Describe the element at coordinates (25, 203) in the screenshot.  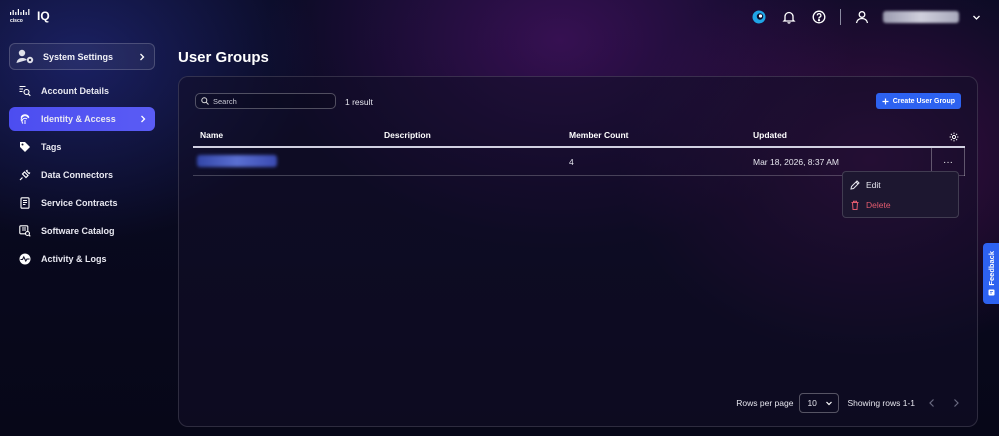
I see `contract-document-icon` at that location.